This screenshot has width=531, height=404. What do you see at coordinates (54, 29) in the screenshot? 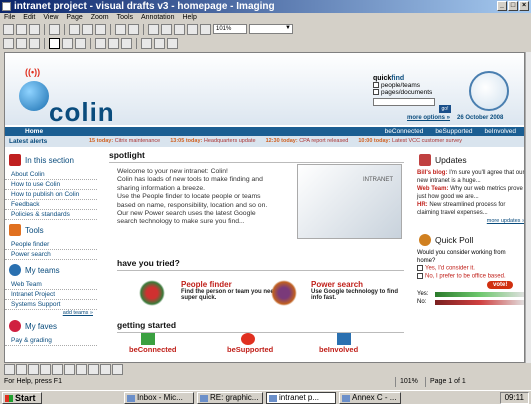
I see `print-icon` at bounding box center [54, 29].